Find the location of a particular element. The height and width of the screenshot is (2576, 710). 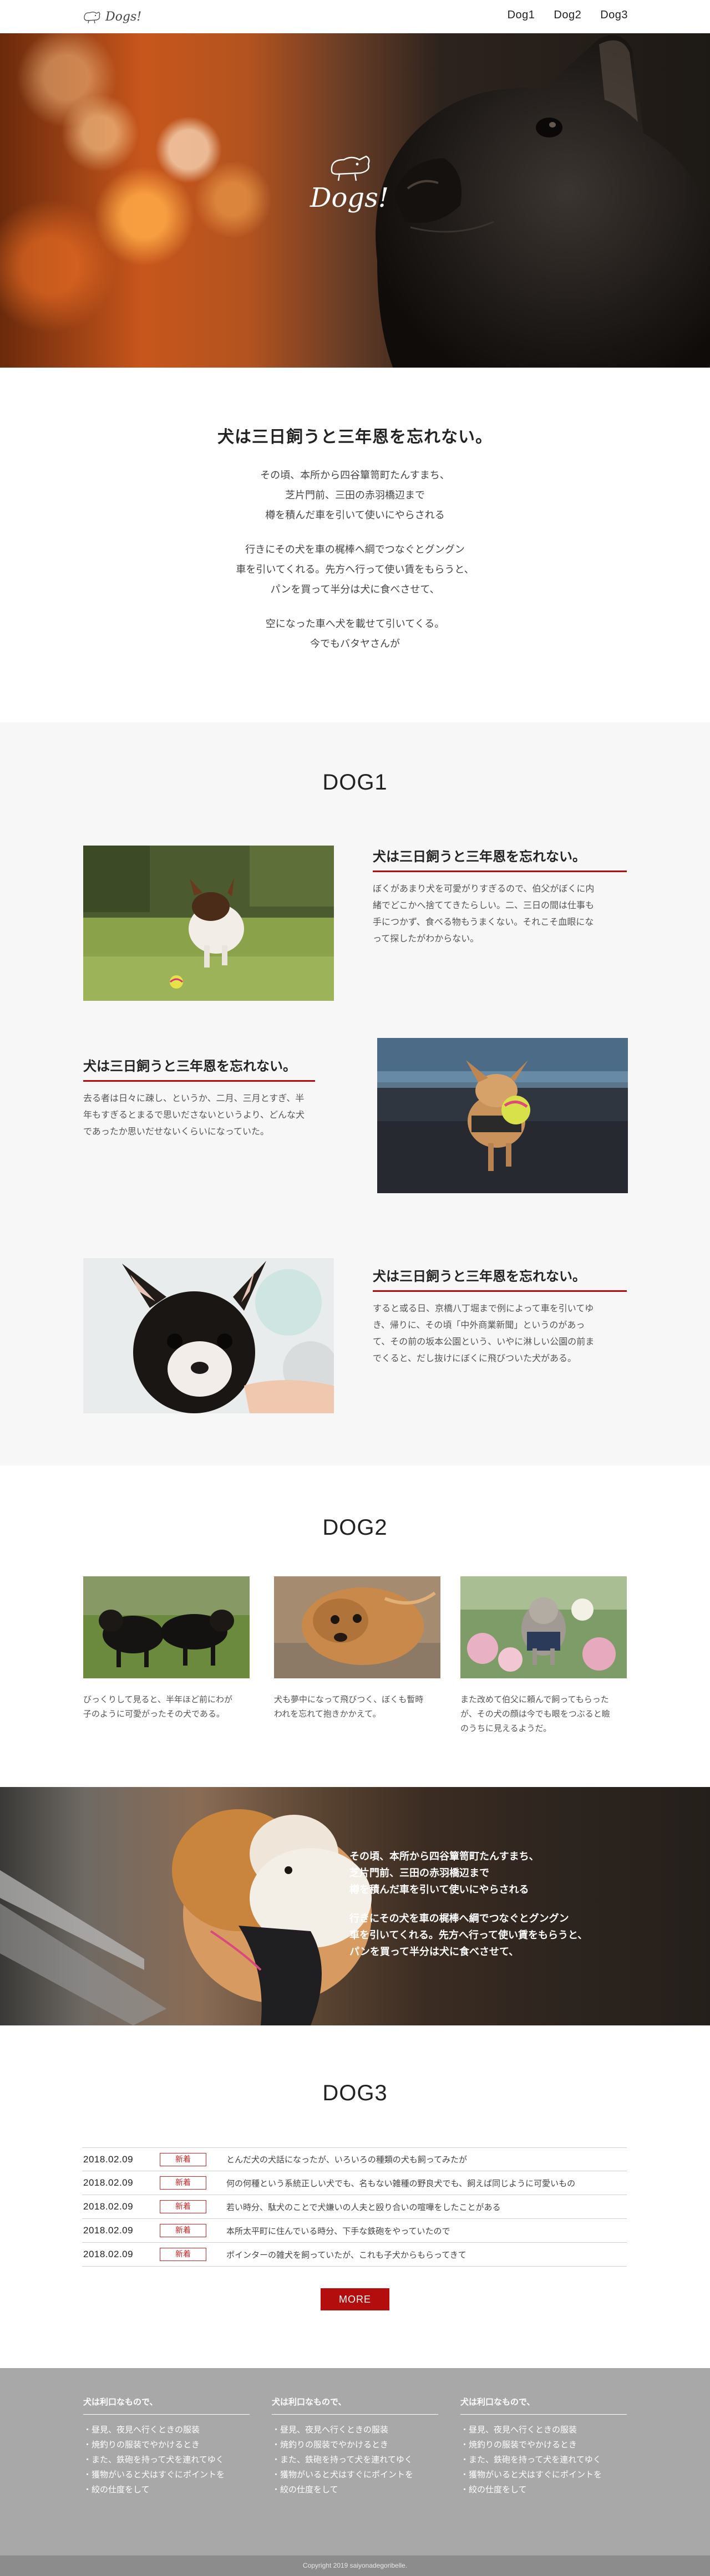

chihuahua-closeup-photo is located at coordinates (208, 1336).